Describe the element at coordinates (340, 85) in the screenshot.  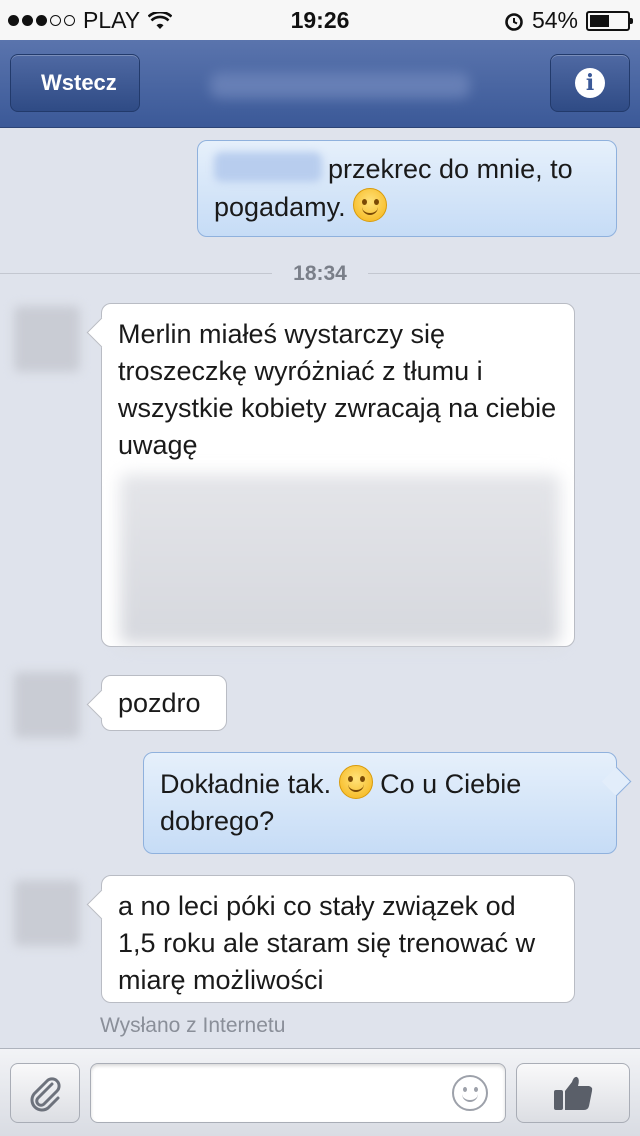
I see `conversation-title-redacted` at that location.